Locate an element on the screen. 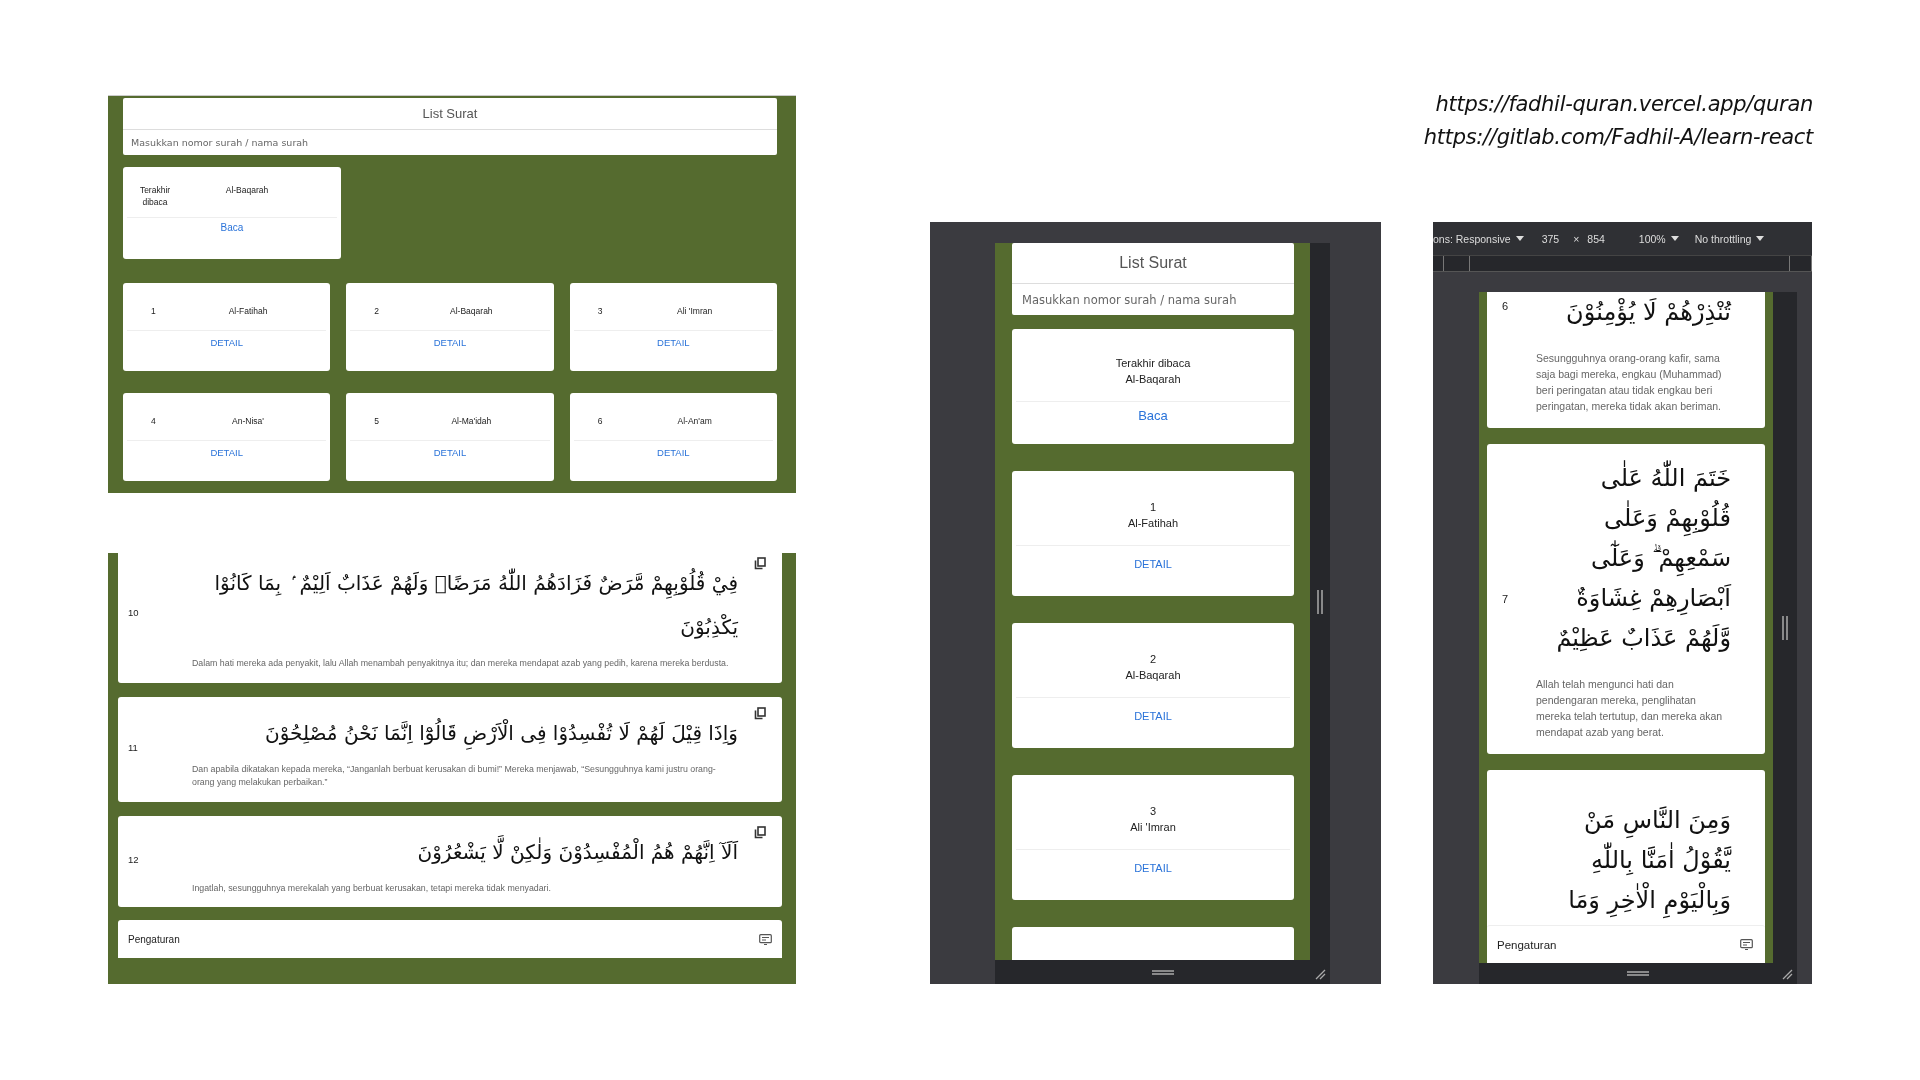  times-sign: × is located at coordinates (1576, 238).